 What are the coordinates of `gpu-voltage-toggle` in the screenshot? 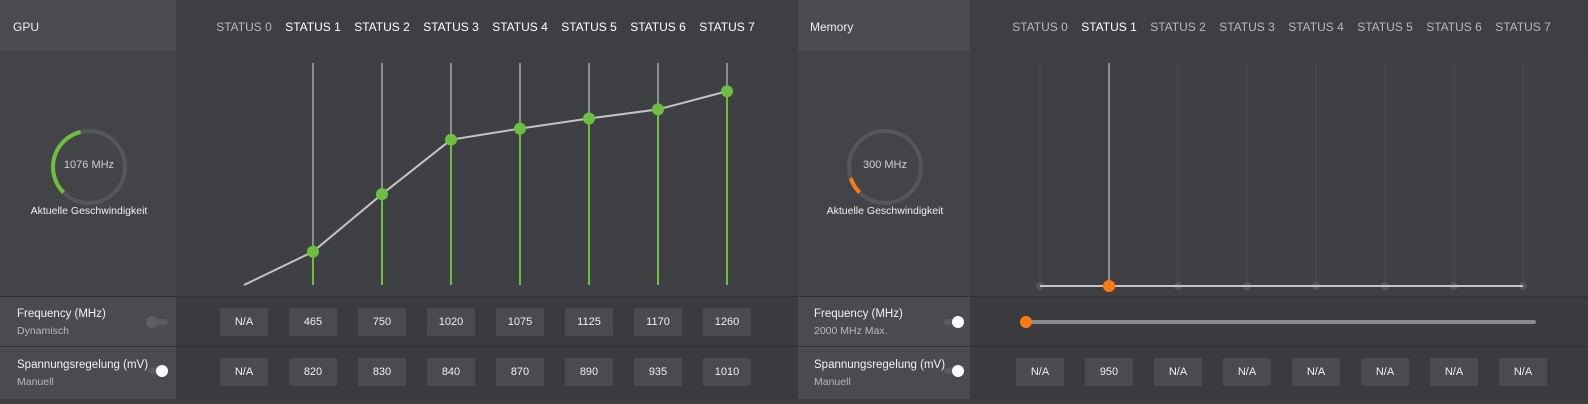 It's located at (159, 371).